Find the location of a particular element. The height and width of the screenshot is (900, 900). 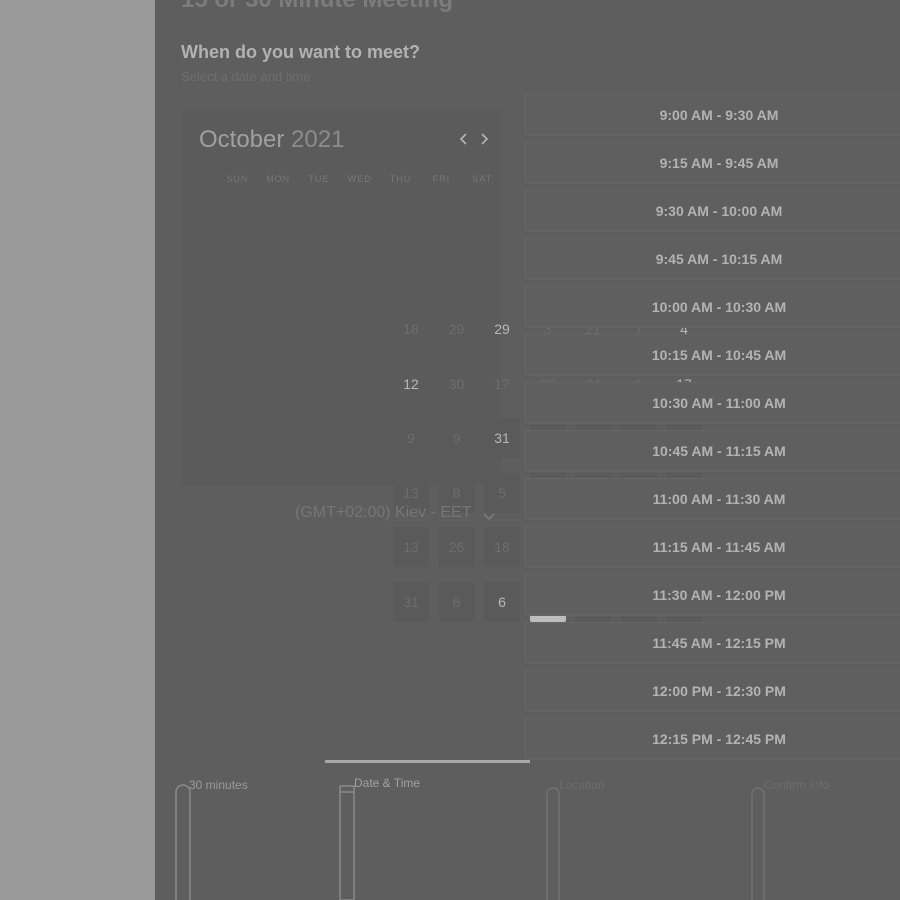

time-slot: 11:00 AM - 11:30 AM is located at coordinates (712, 499).